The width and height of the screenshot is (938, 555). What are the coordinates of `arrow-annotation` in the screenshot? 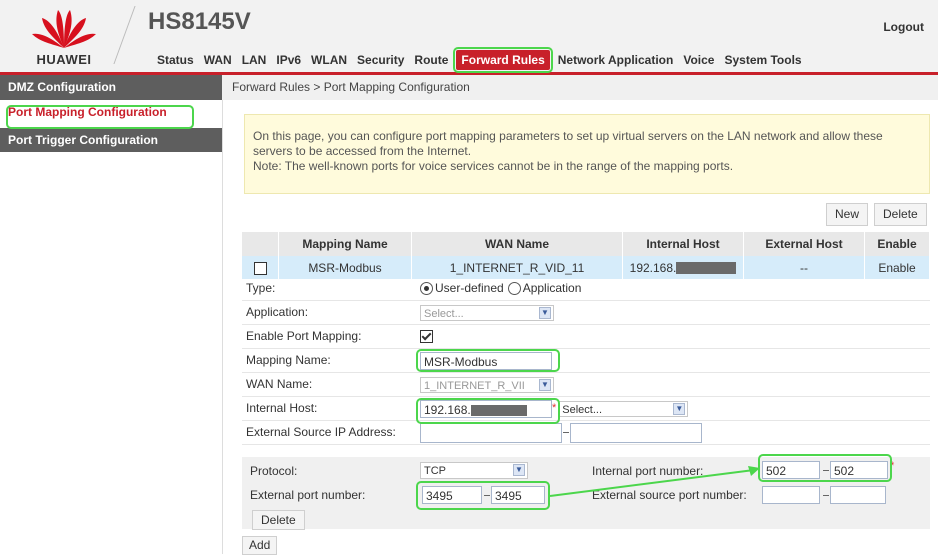 It's located at (654, 481).